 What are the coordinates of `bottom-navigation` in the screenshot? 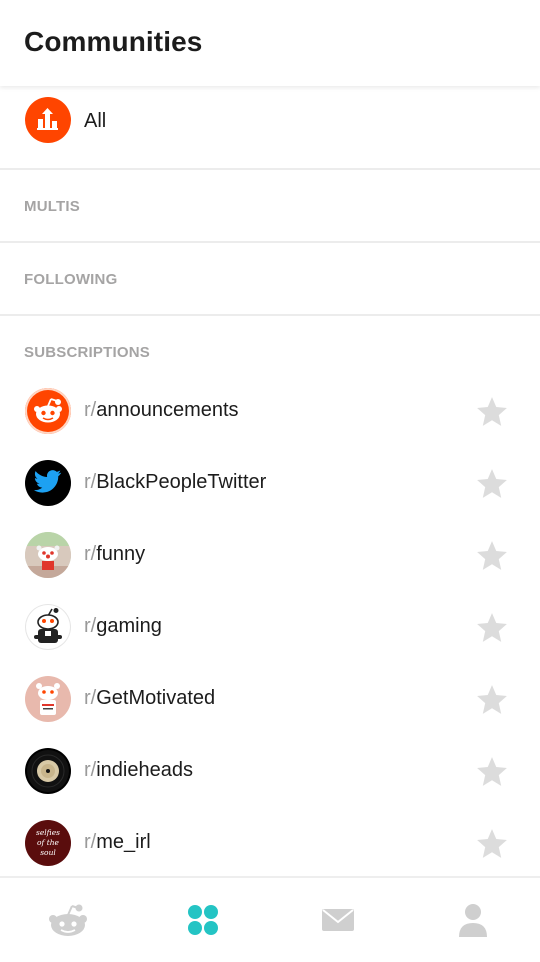 It's located at (270, 919).